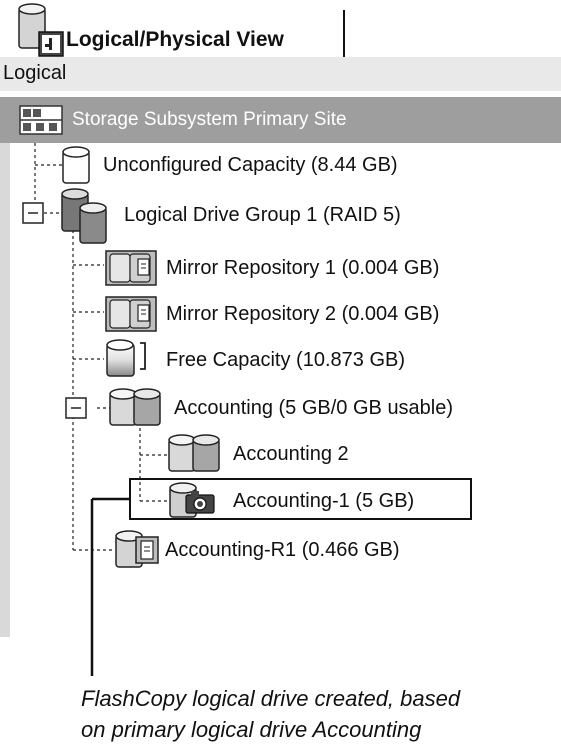  Describe the element at coordinates (302, 314) in the screenshot. I see `tree-item-mirror-repository-2: Mirror Repository 2 (0.004 GB)` at that location.